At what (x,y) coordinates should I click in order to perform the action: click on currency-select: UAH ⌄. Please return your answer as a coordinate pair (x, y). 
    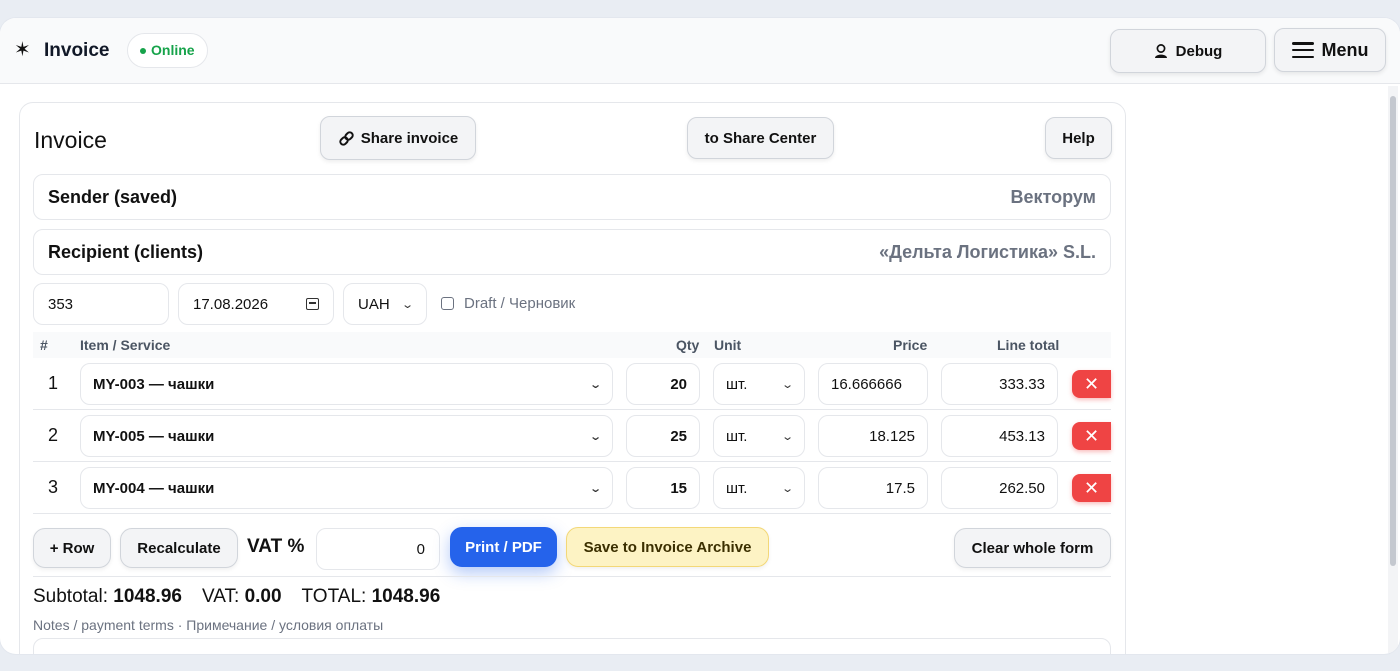
    Looking at the image, I should click on (385, 304).